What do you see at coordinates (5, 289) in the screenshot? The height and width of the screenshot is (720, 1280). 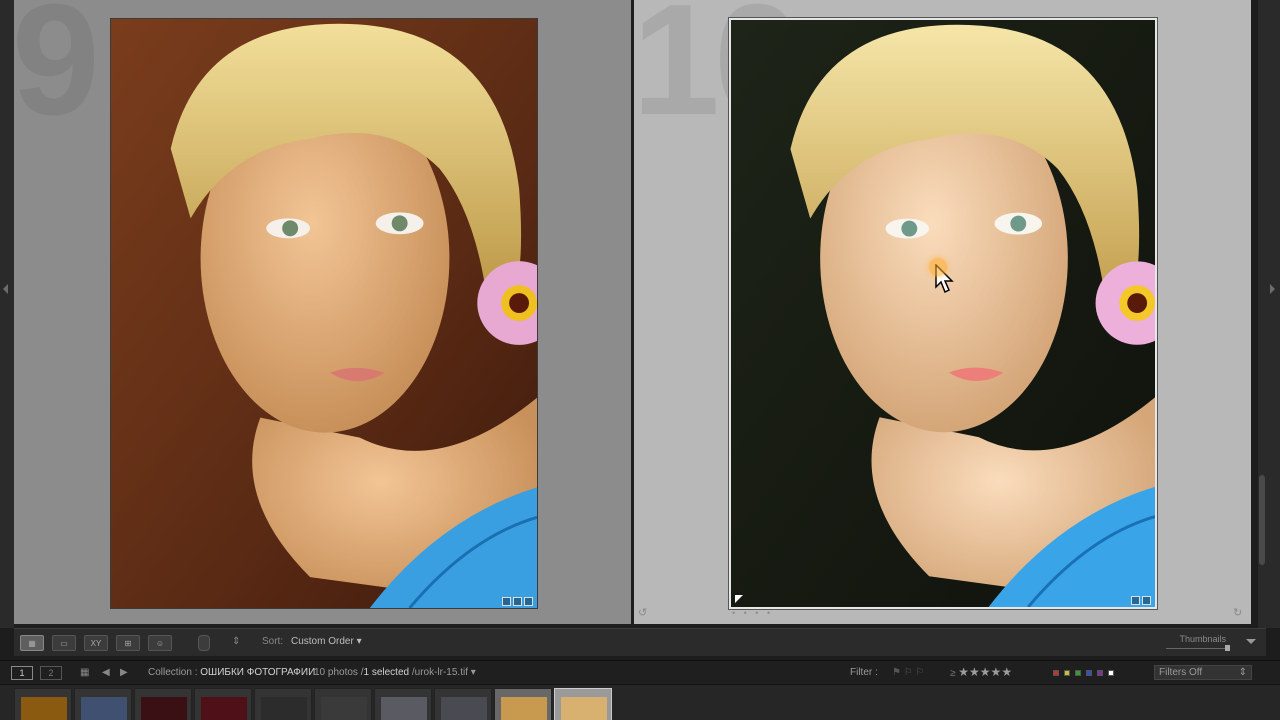 I see `expand-left-icon` at bounding box center [5, 289].